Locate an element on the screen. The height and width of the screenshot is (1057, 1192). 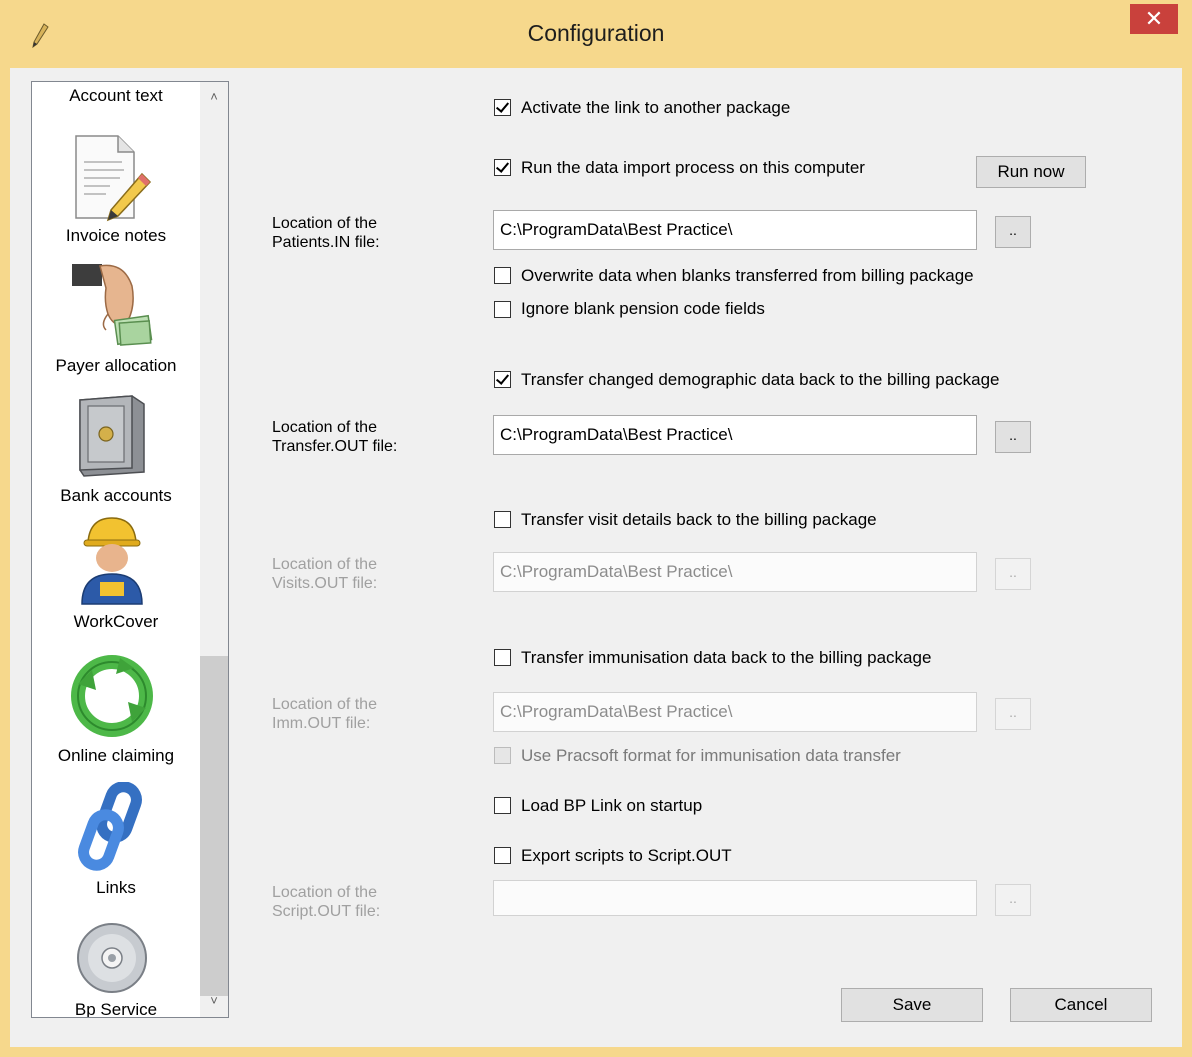
close-button: ✕ is located at coordinates (1154, 19).